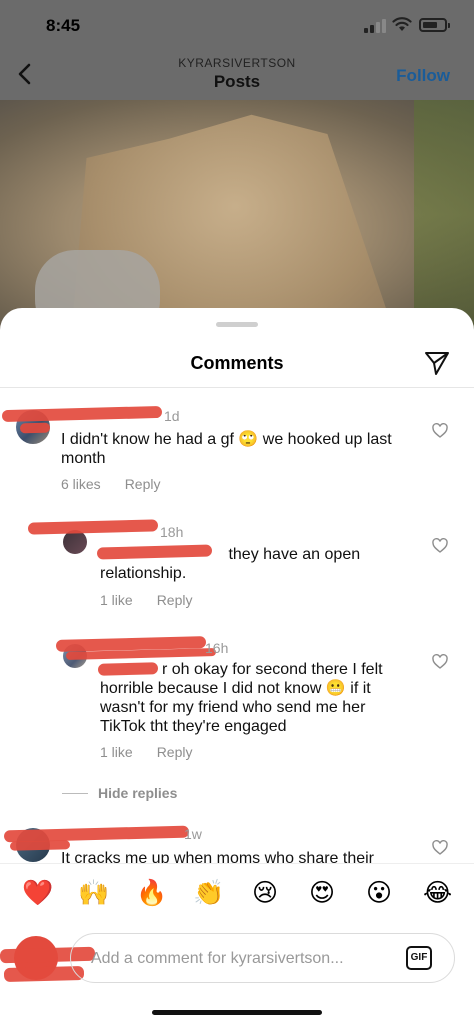 The width and height of the screenshot is (474, 1025). Describe the element at coordinates (437, 893) in the screenshot. I see `emoji-laughing-button: 😂` at that location.